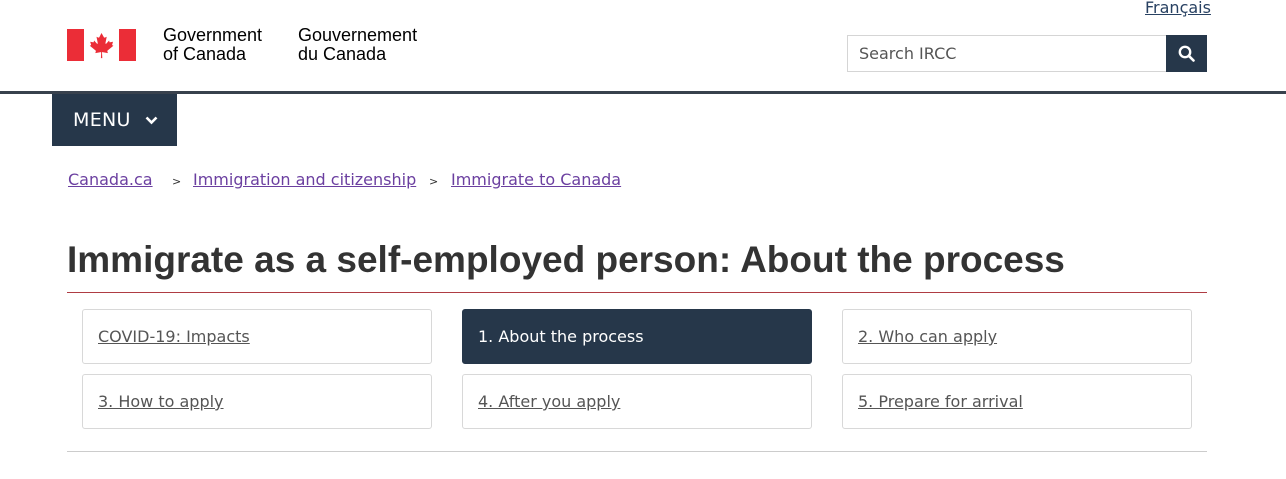  What do you see at coordinates (342, 54) in the screenshot?
I see `signature-fr-line2: du Canada` at bounding box center [342, 54].